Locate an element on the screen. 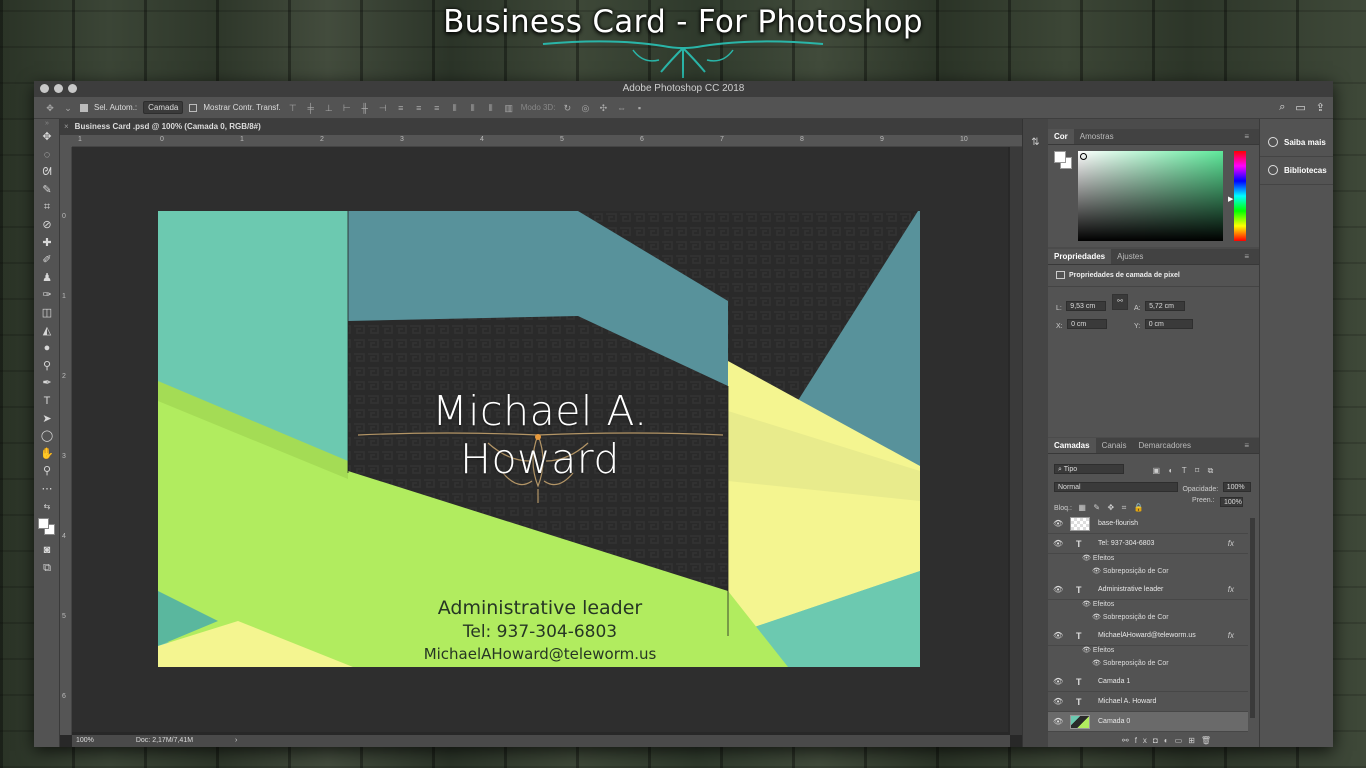 Image resolution: width=1366 pixels, height=768 pixels. layer-row: 👁 T Tel: 937-304-6803 fx is located at coordinates (1148, 544).